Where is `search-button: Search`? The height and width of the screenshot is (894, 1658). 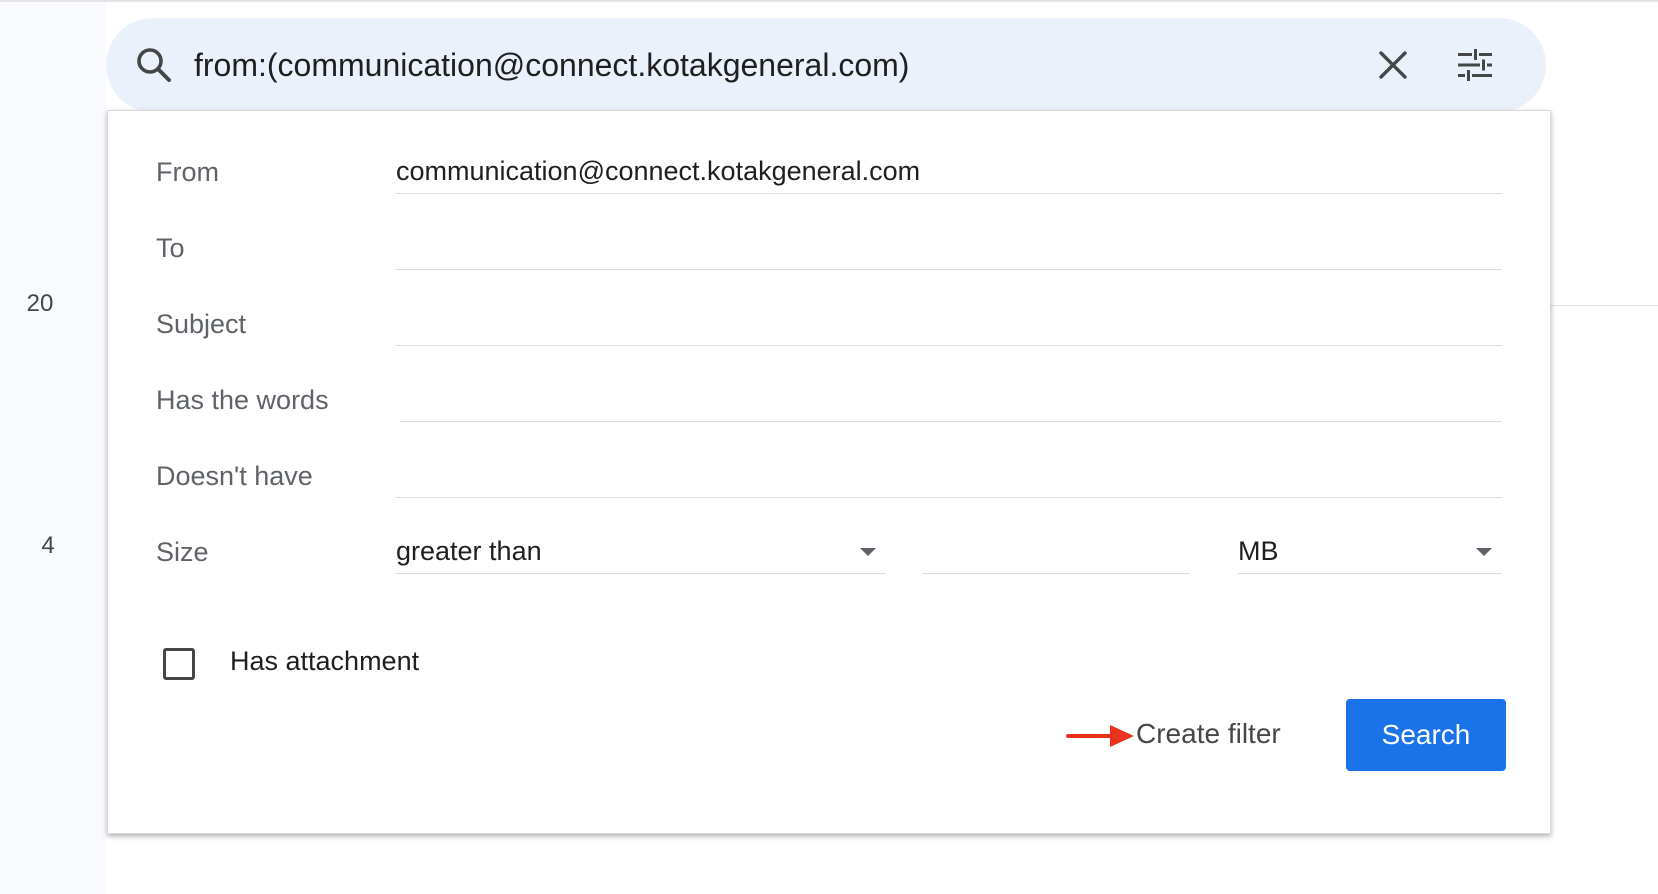
search-button: Search is located at coordinates (1426, 735).